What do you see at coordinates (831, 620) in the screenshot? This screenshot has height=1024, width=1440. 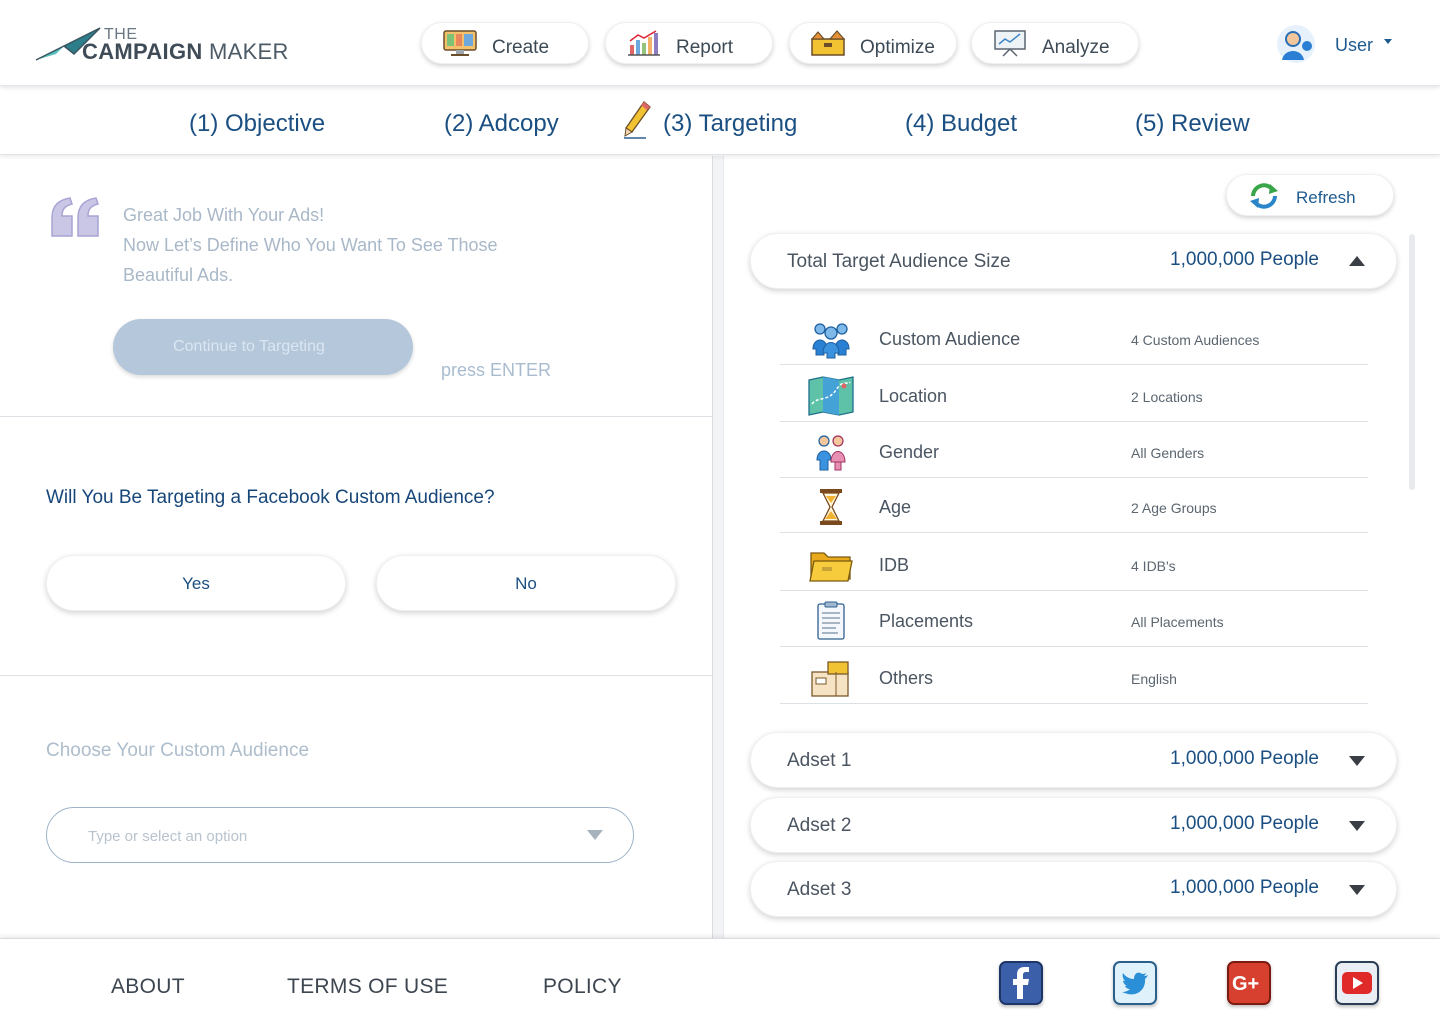 I see `clipboard-icon` at bounding box center [831, 620].